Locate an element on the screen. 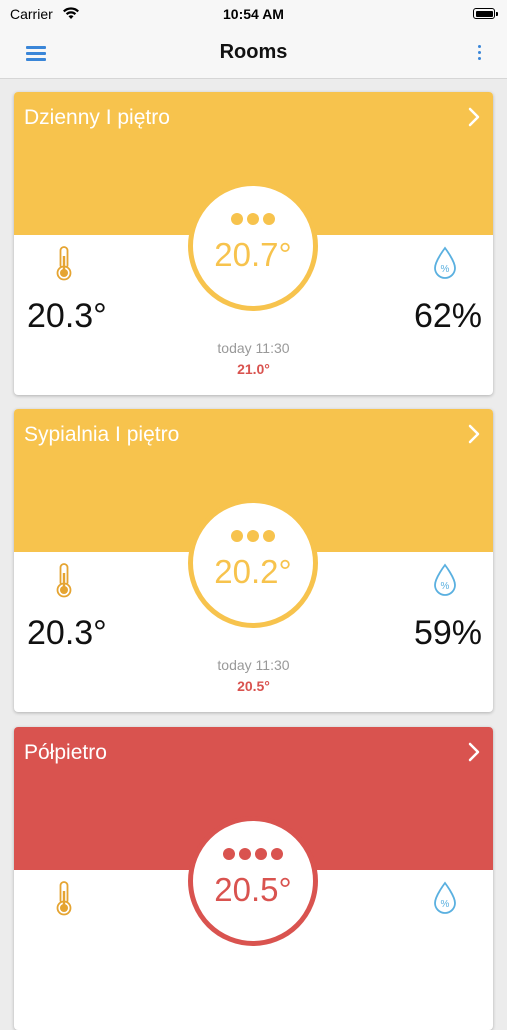 This screenshot has height=1030, width=507. temperature-dial: 20.7° is located at coordinates (253, 246).